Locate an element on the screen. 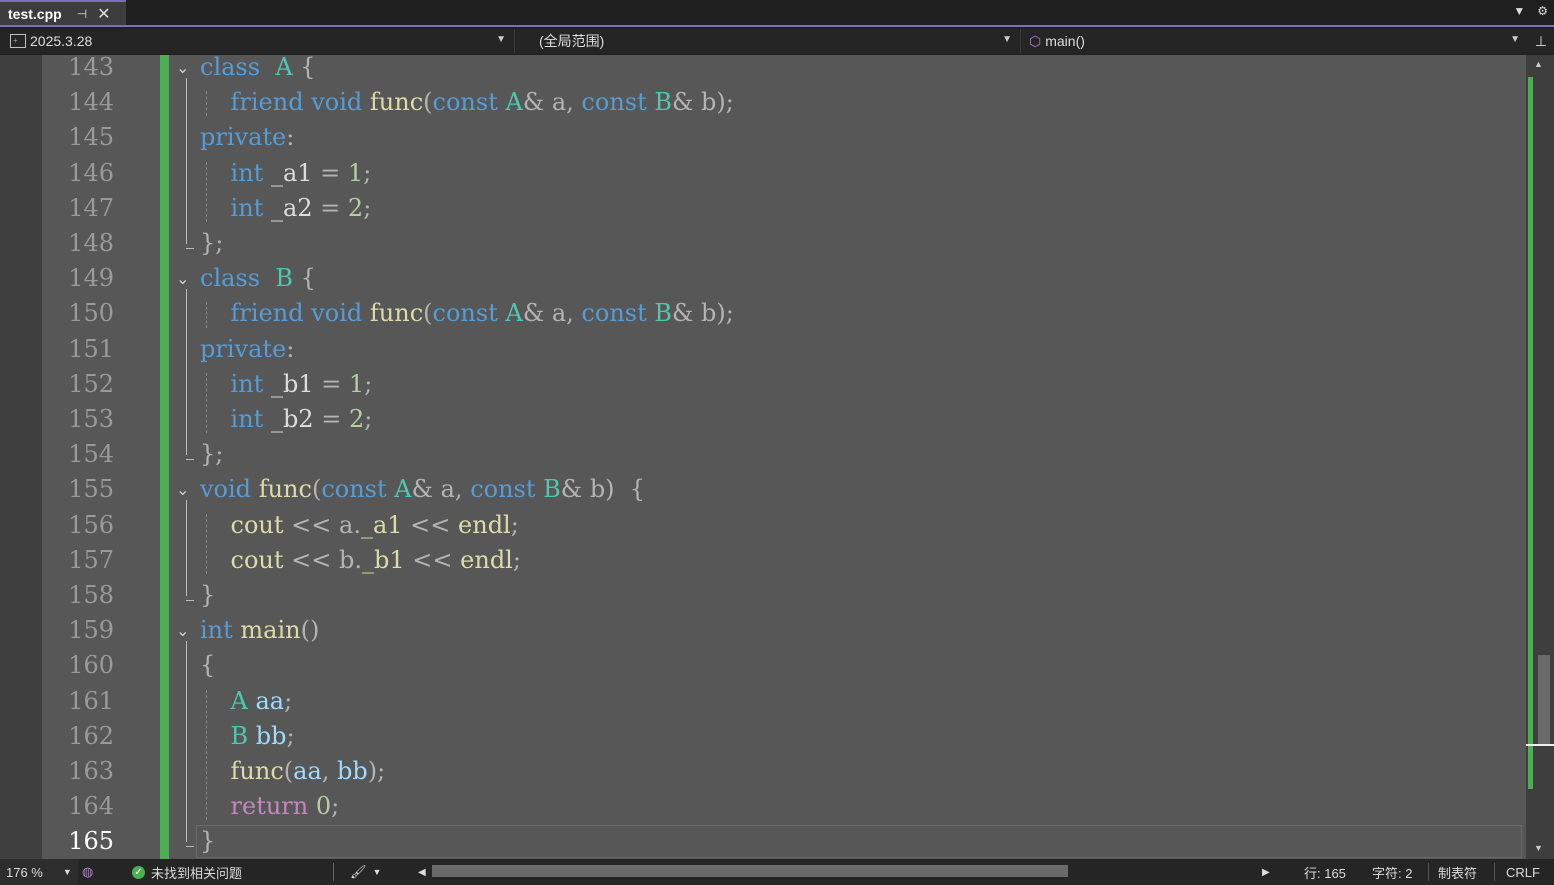  change-tracking-bar is located at coordinates (164, 457).